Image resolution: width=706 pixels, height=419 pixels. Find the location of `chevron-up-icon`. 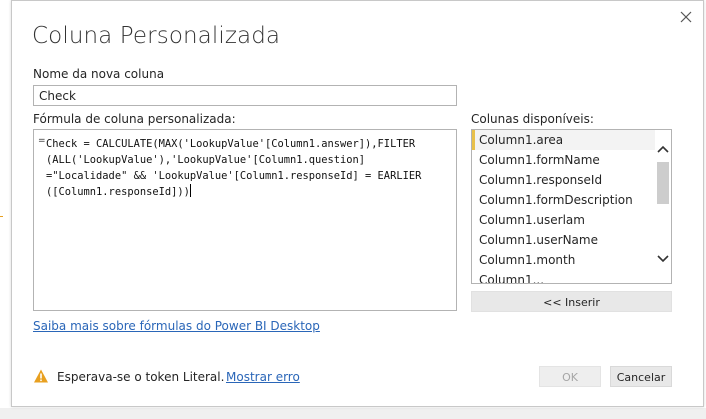

chevron-up-icon is located at coordinates (663, 150).